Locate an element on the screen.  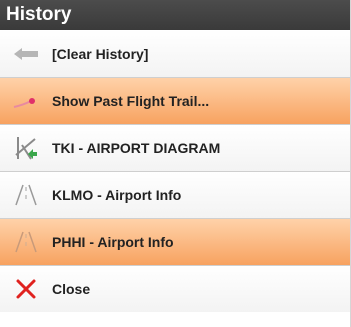
phhi-airport-info-label: PHHI - Airport Info is located at coordinates (113, 242).